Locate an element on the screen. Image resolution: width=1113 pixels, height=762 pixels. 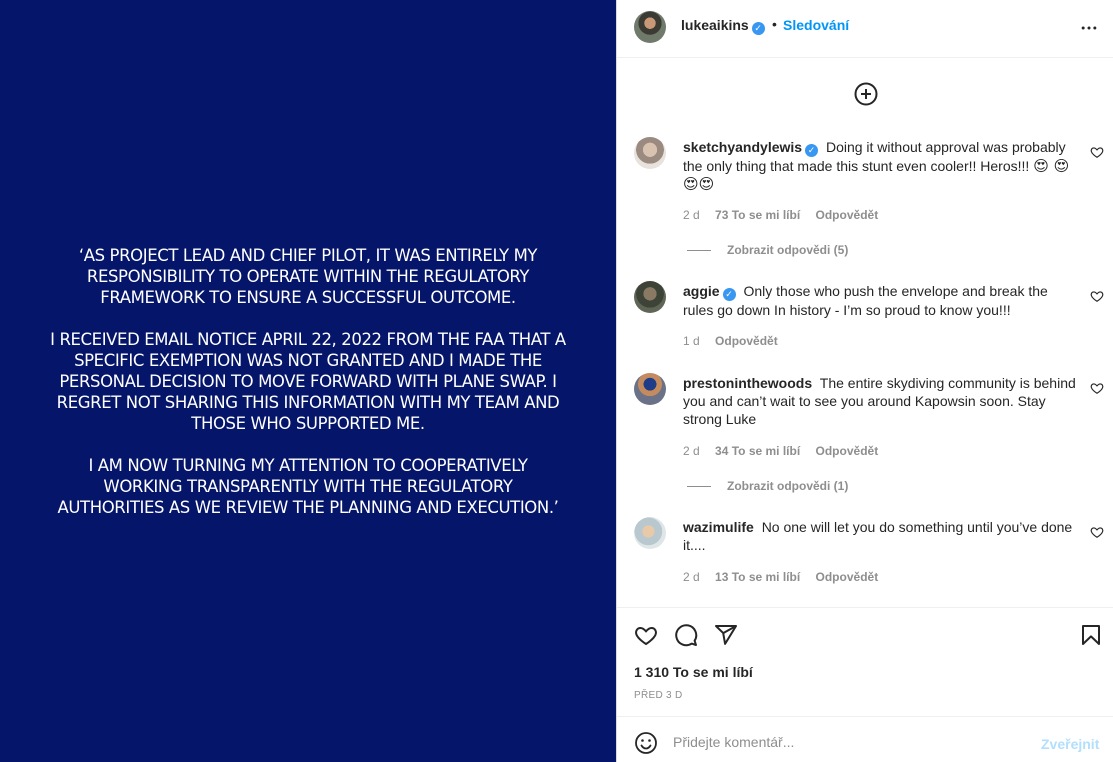
author-username-text: lukeaikins is located at coordinates (715, 25).